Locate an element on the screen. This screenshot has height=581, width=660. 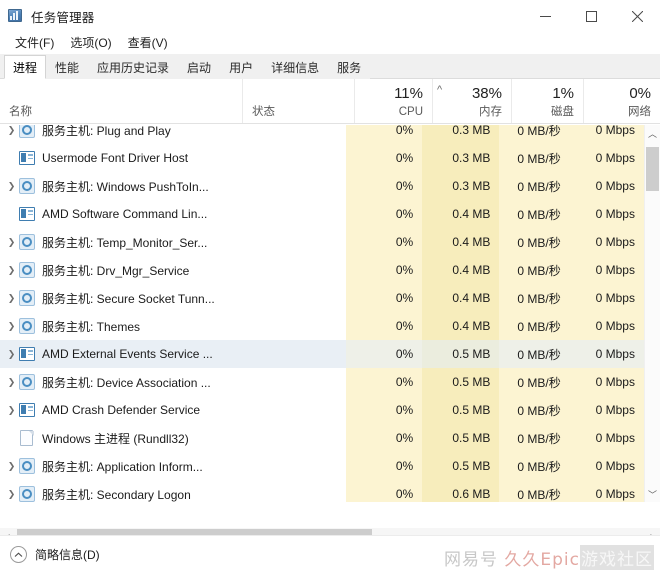
fewer-details-button: 简略信息(D) is located at coordinates (50, 554).